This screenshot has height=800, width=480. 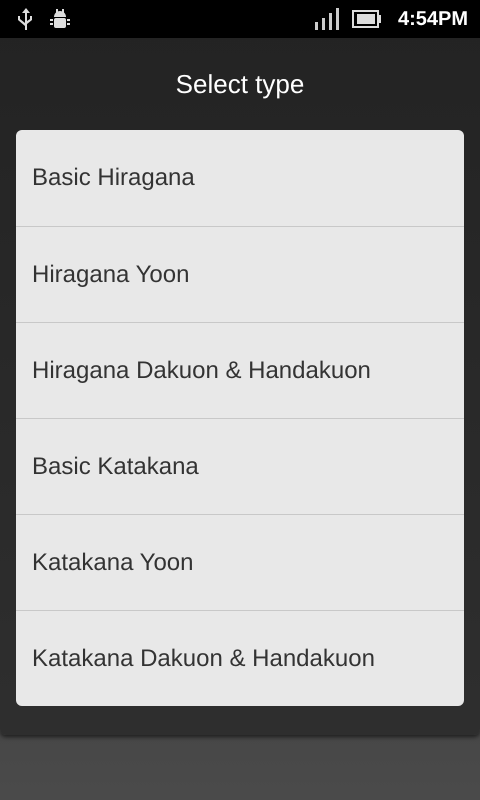 I want to click on bug-icon, so click(x=60, y=19).